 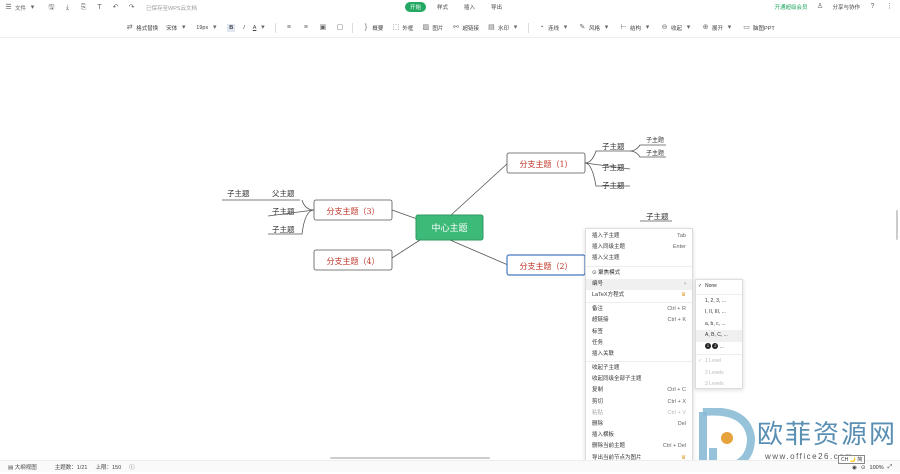 What do you see at coordinates (717, 27) in the screenshot?
I see `expand-button: ⊕ 展开 ▾` at bounding box center [717, 27].